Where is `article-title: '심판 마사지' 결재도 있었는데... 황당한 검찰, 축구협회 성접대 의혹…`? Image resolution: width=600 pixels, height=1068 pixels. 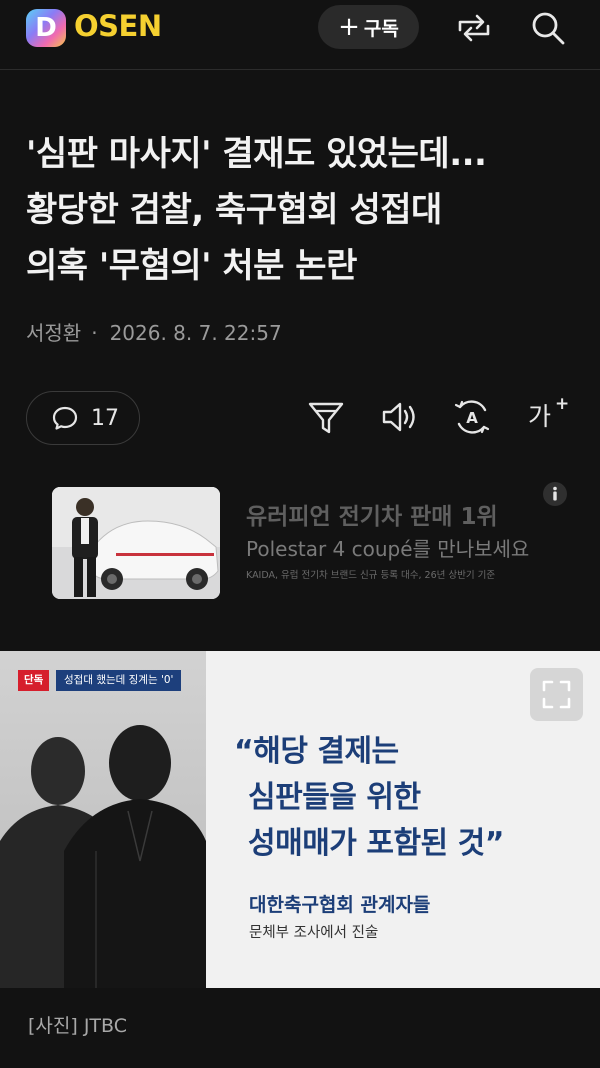
article-title: '심판 마사지' 결재도 있었는데... 황당한 검찰, 축구협회 성접대 의혹… is located at coordinates (301, 210).